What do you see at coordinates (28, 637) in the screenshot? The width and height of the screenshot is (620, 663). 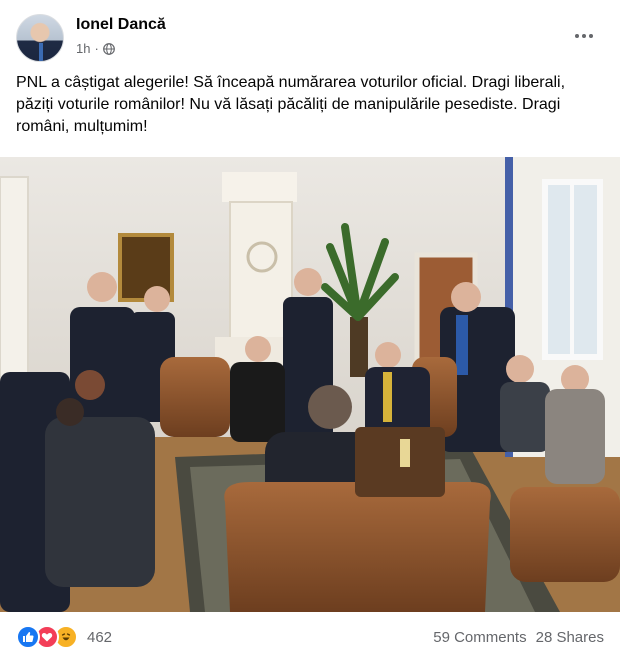 I see `like-icon` at bounding box center [28, 637].